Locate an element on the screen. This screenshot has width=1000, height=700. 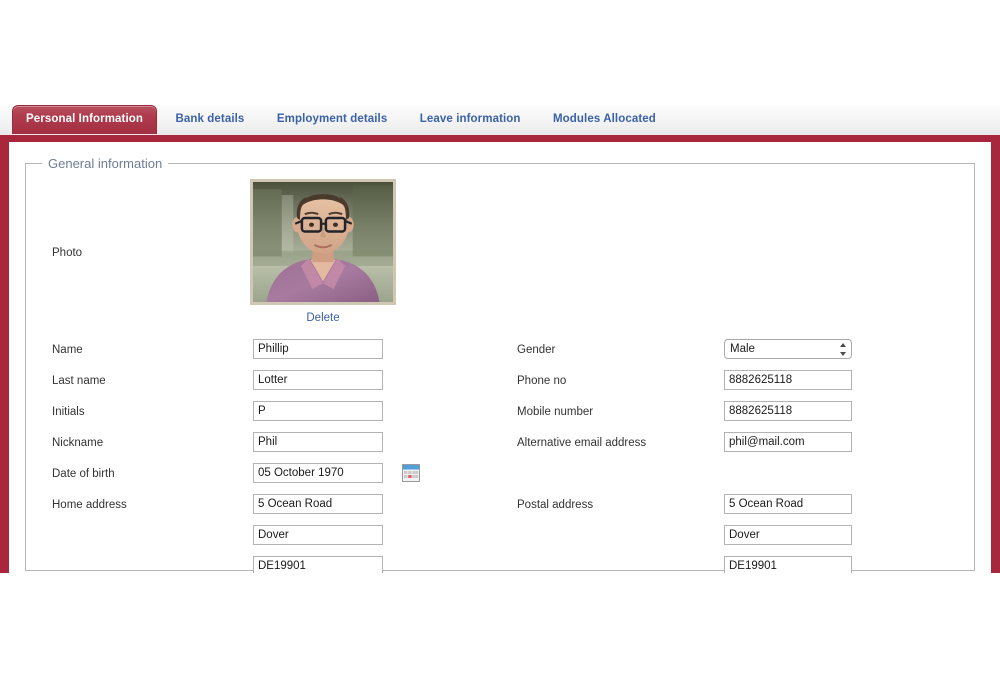
mobile-number-input is located at coordinates (788, 411).